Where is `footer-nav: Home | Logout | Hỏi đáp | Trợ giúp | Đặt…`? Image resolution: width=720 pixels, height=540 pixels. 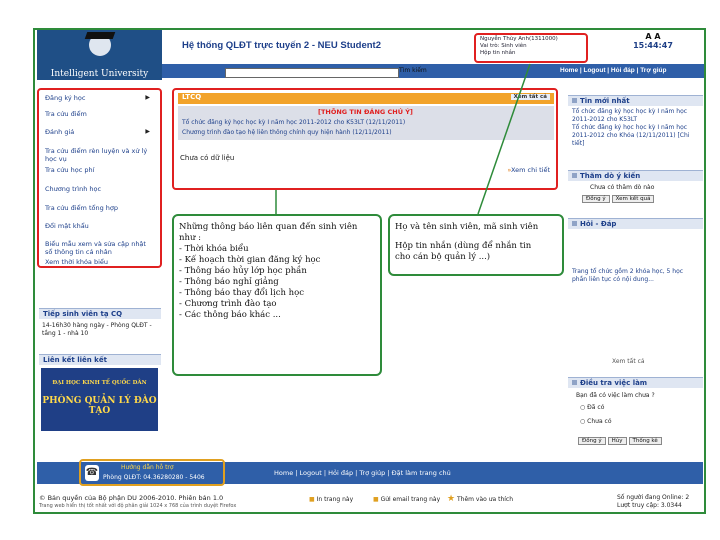
footer-nav: Home | Logout | Hỏi đáp | Trợ giúp | Đặt… is located at coordinates (362, 473).